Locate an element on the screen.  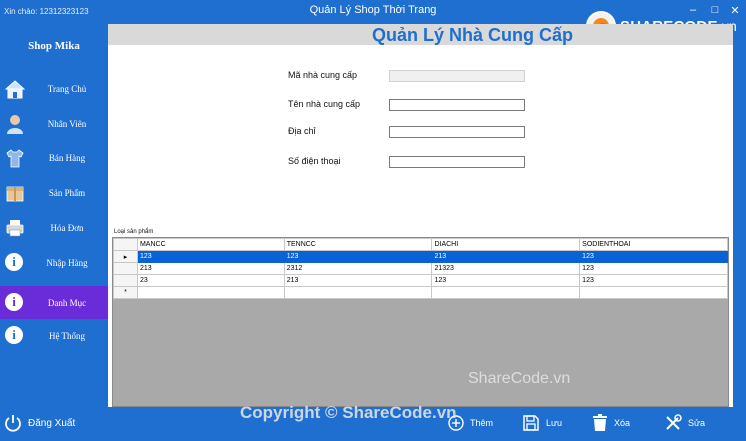
save-label: Lưu is located at coordinates (554, 423).